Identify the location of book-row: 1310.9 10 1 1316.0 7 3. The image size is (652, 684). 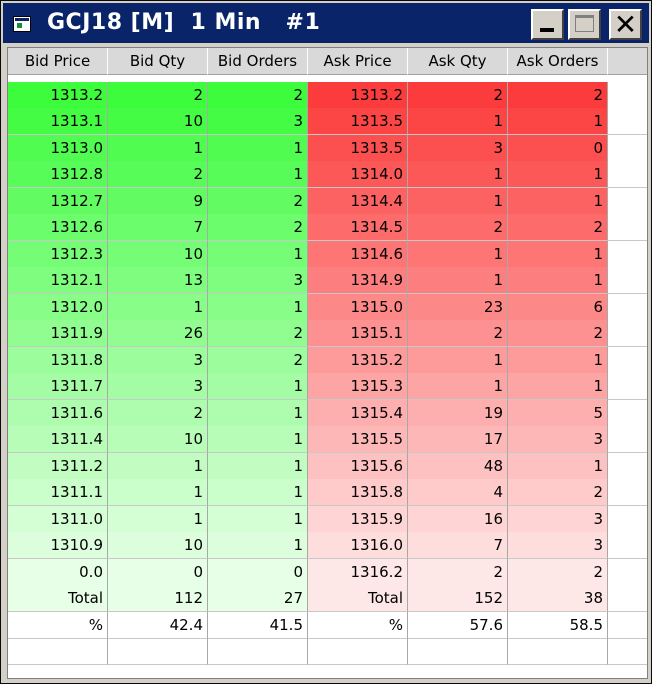
(327, 545).